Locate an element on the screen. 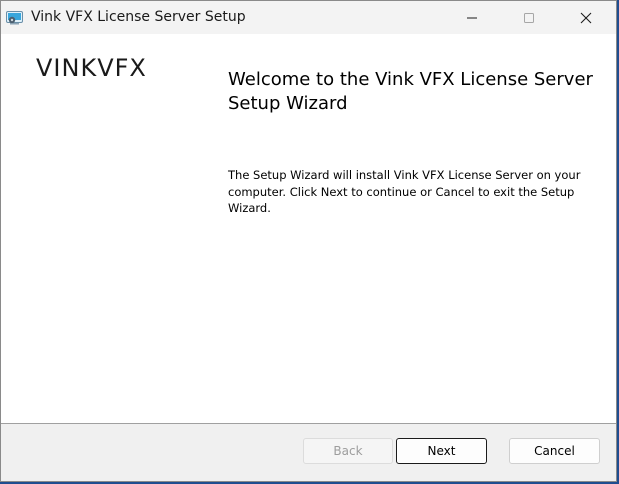 The height and width of the screenshot is (484, 619). title-bar: Vink VFX License Server Setup is located at coordinates (308, 17).